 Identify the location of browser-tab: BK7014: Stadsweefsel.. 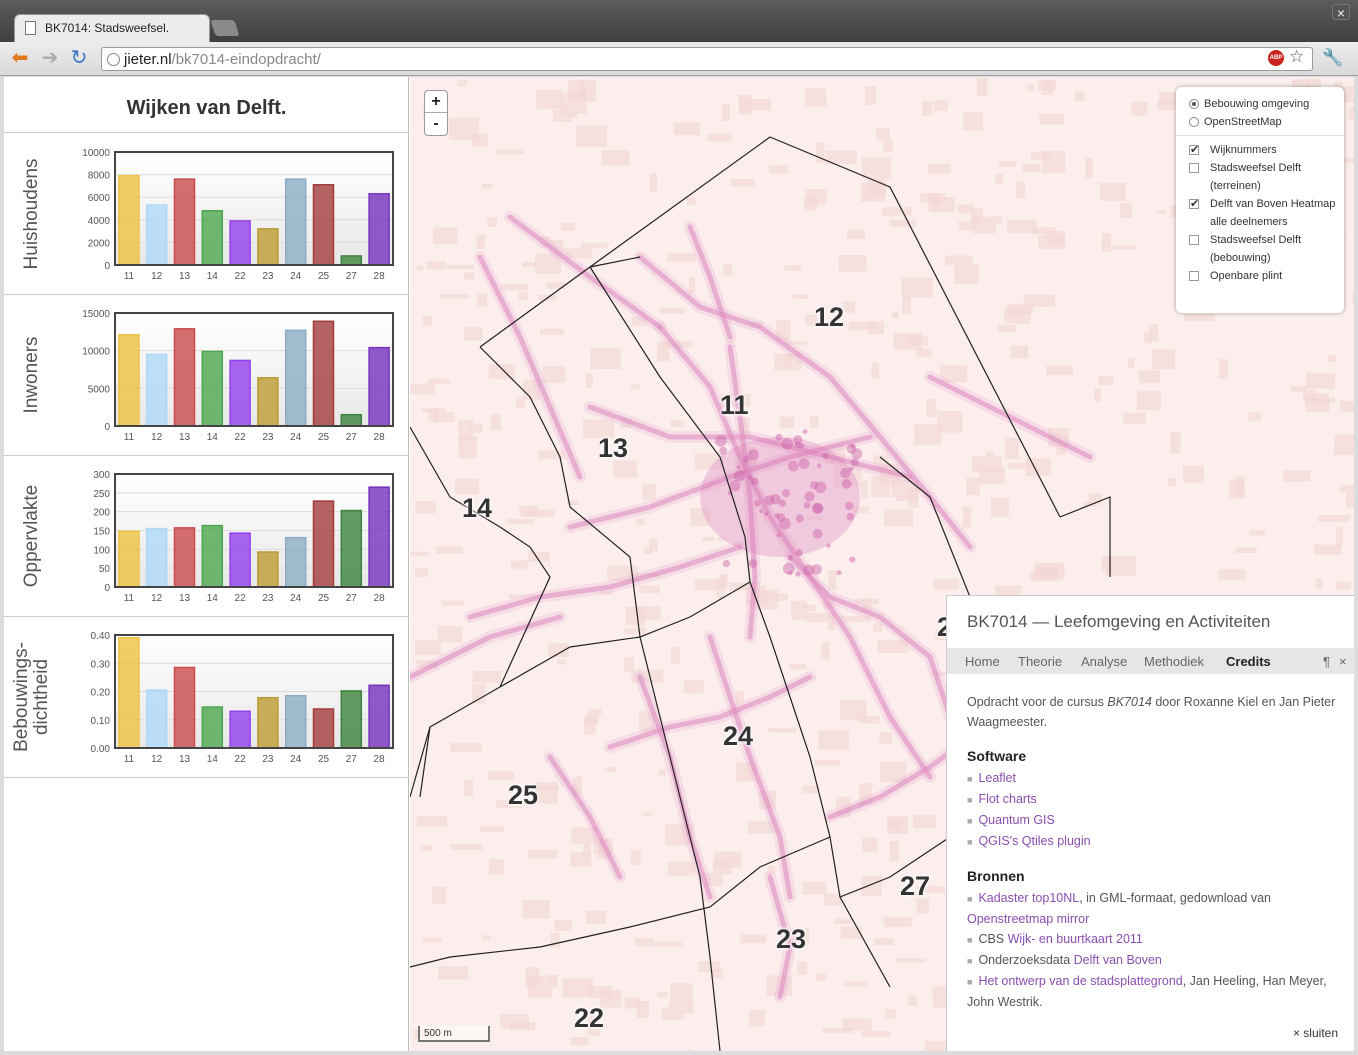
(112, 28).